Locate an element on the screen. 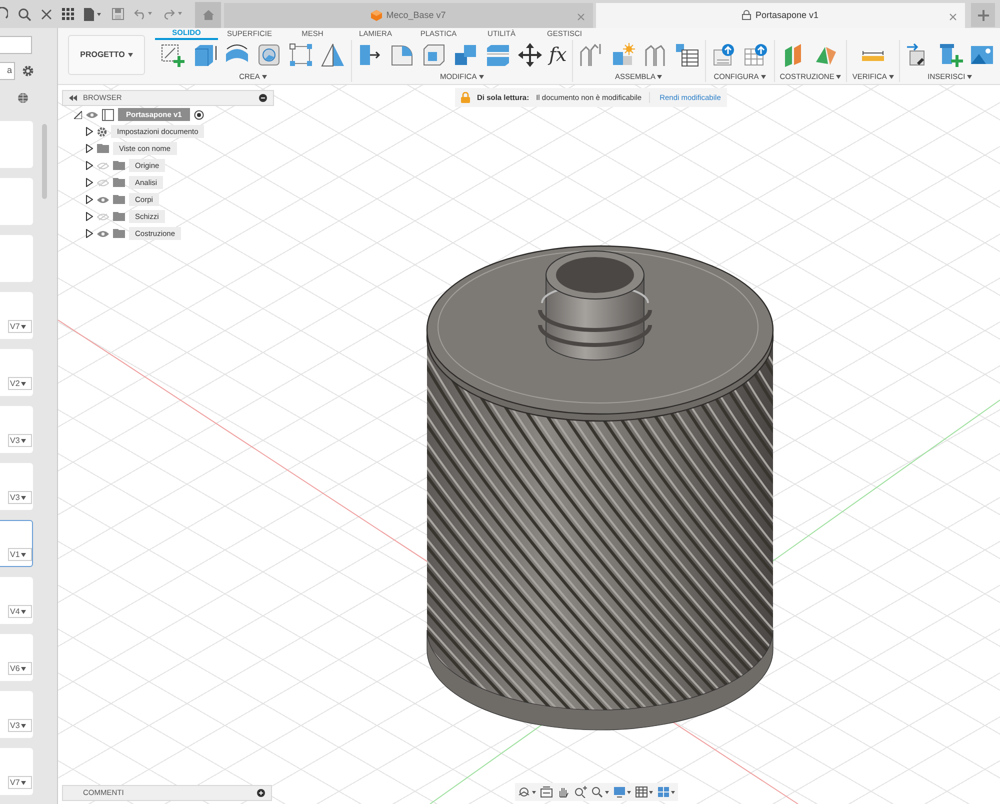 Image resolution: width=1000 pixels, height=804 pixels. collapse-icon is located at coordinates (73, 98).